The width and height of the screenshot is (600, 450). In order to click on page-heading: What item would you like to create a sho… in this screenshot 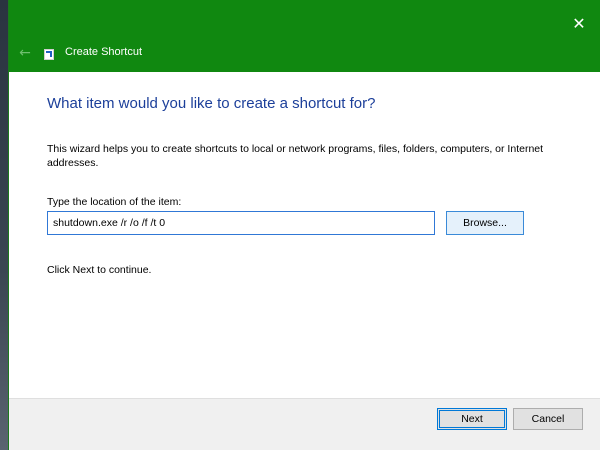, I will do `click(211, 103)`.